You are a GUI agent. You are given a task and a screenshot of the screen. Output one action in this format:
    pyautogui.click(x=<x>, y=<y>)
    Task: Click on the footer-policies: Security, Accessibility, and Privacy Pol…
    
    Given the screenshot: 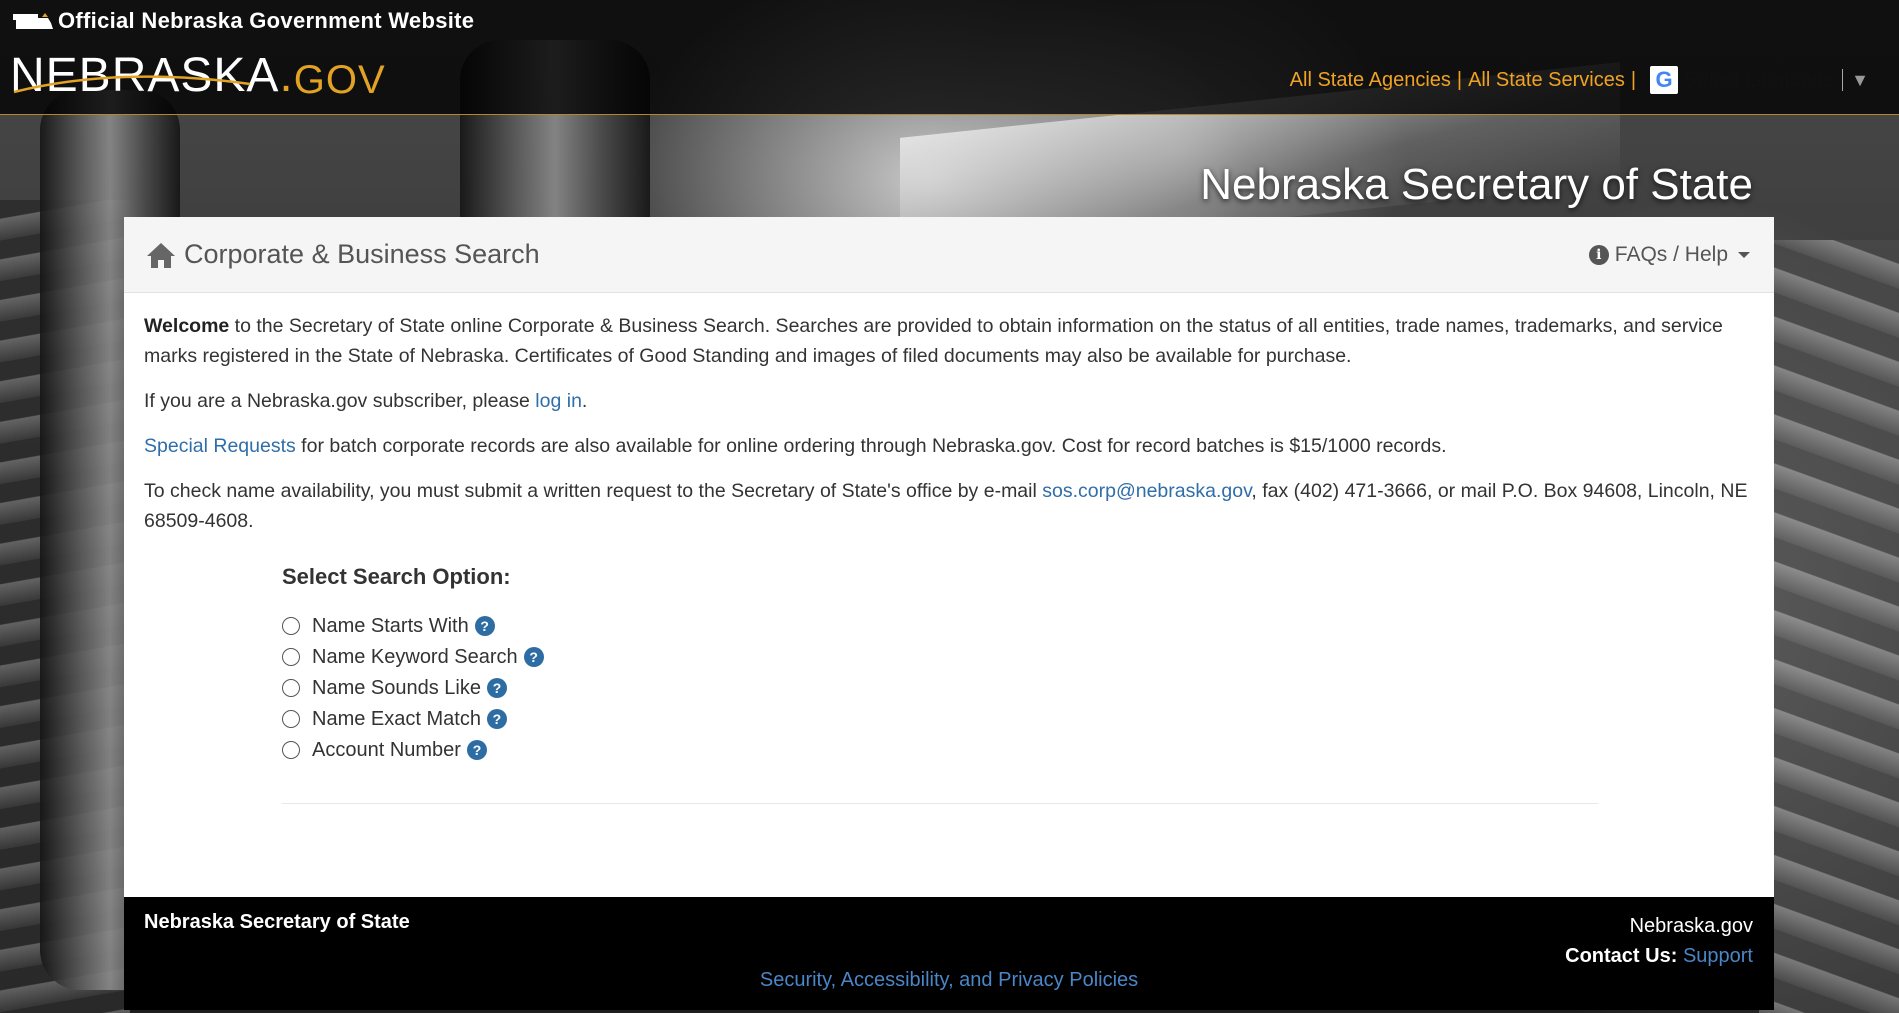 What is the action you would take?
    pyautogui.click(x=949, y=980)
    